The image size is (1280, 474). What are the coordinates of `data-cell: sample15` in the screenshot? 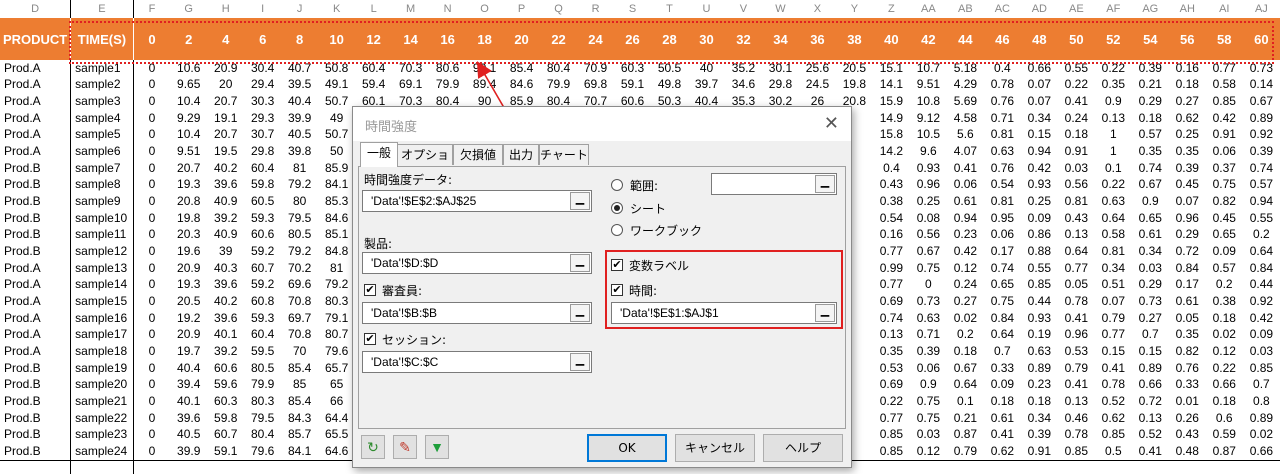 It's located at (102, 301).